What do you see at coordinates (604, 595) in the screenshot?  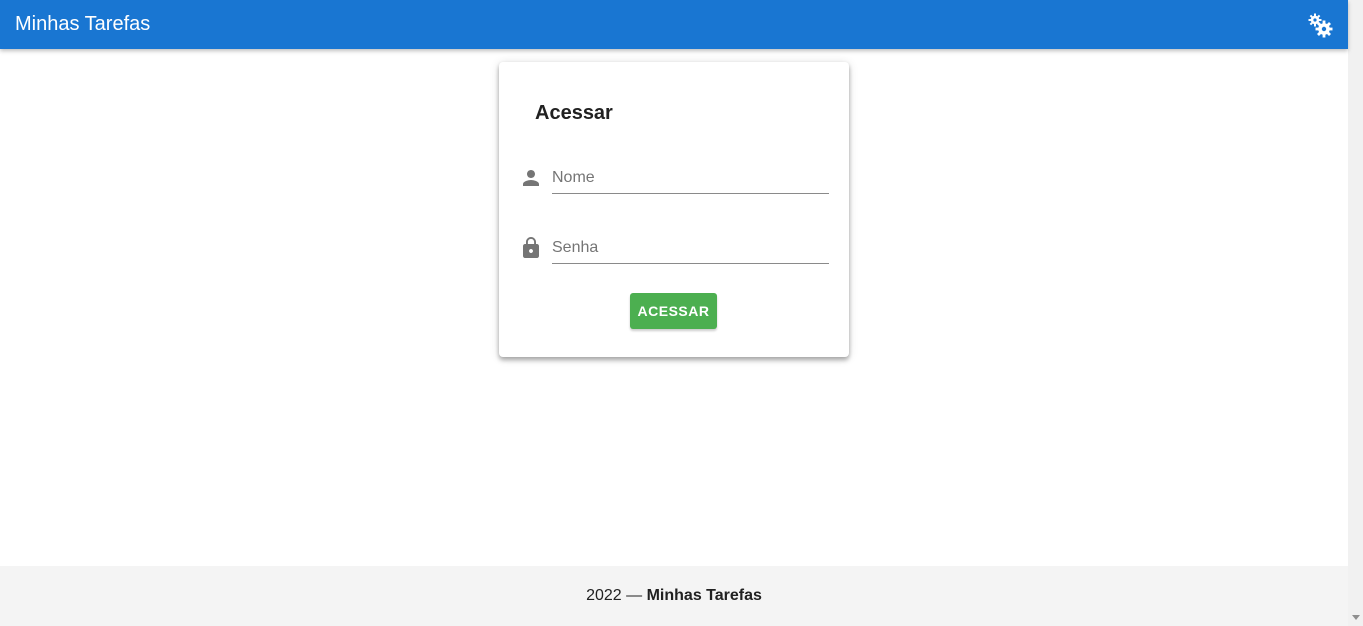 I see `footer-year: 2022` at bounding box center [604, 595].